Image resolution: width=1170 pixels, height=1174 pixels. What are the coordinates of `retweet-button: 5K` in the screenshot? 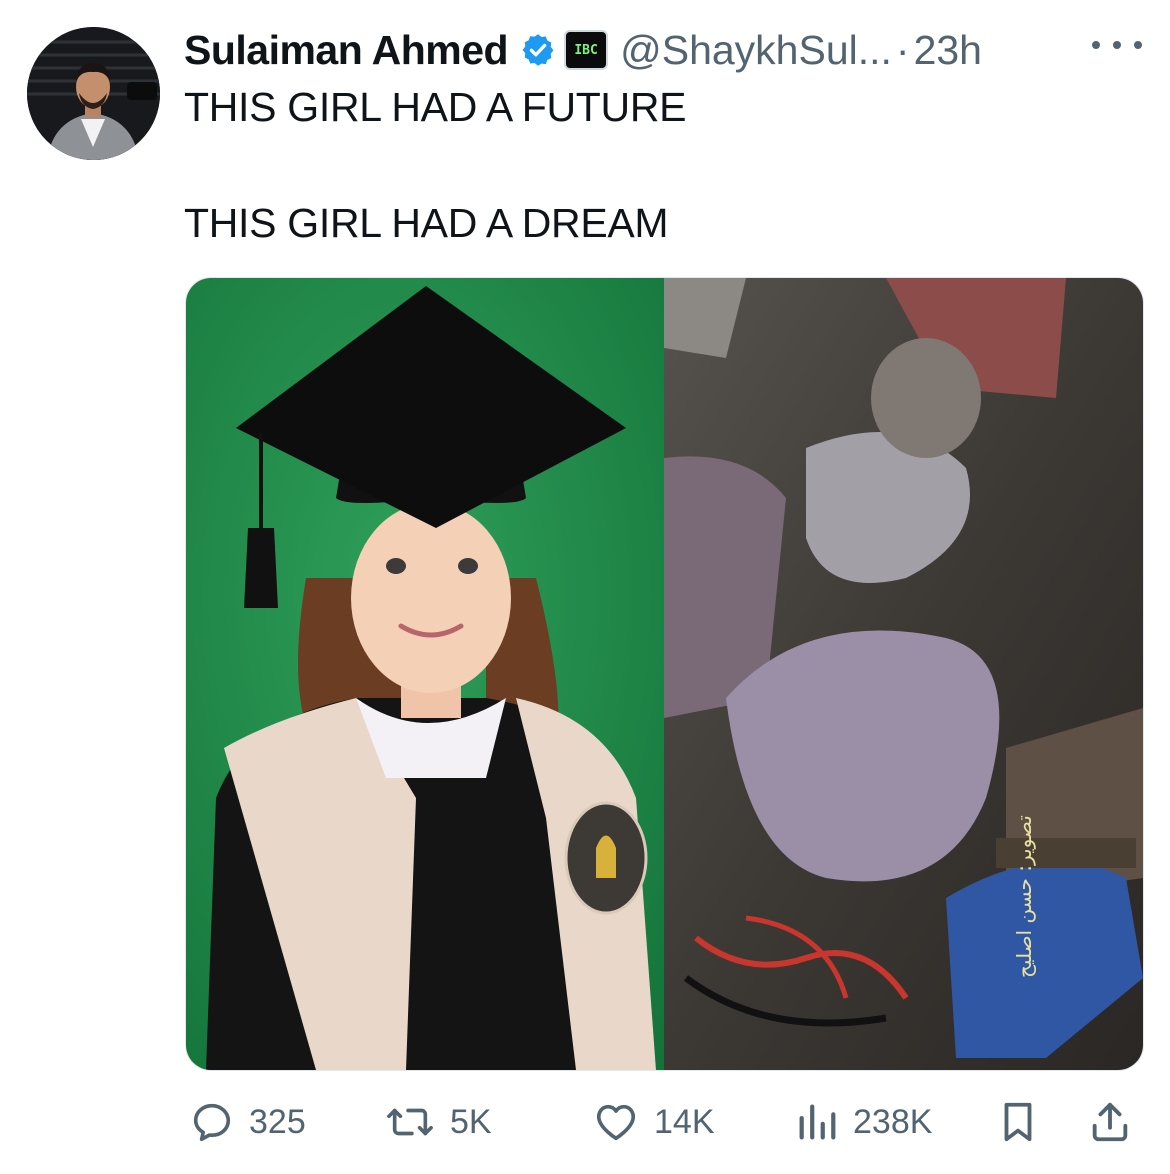 It's located at (438, 1122).